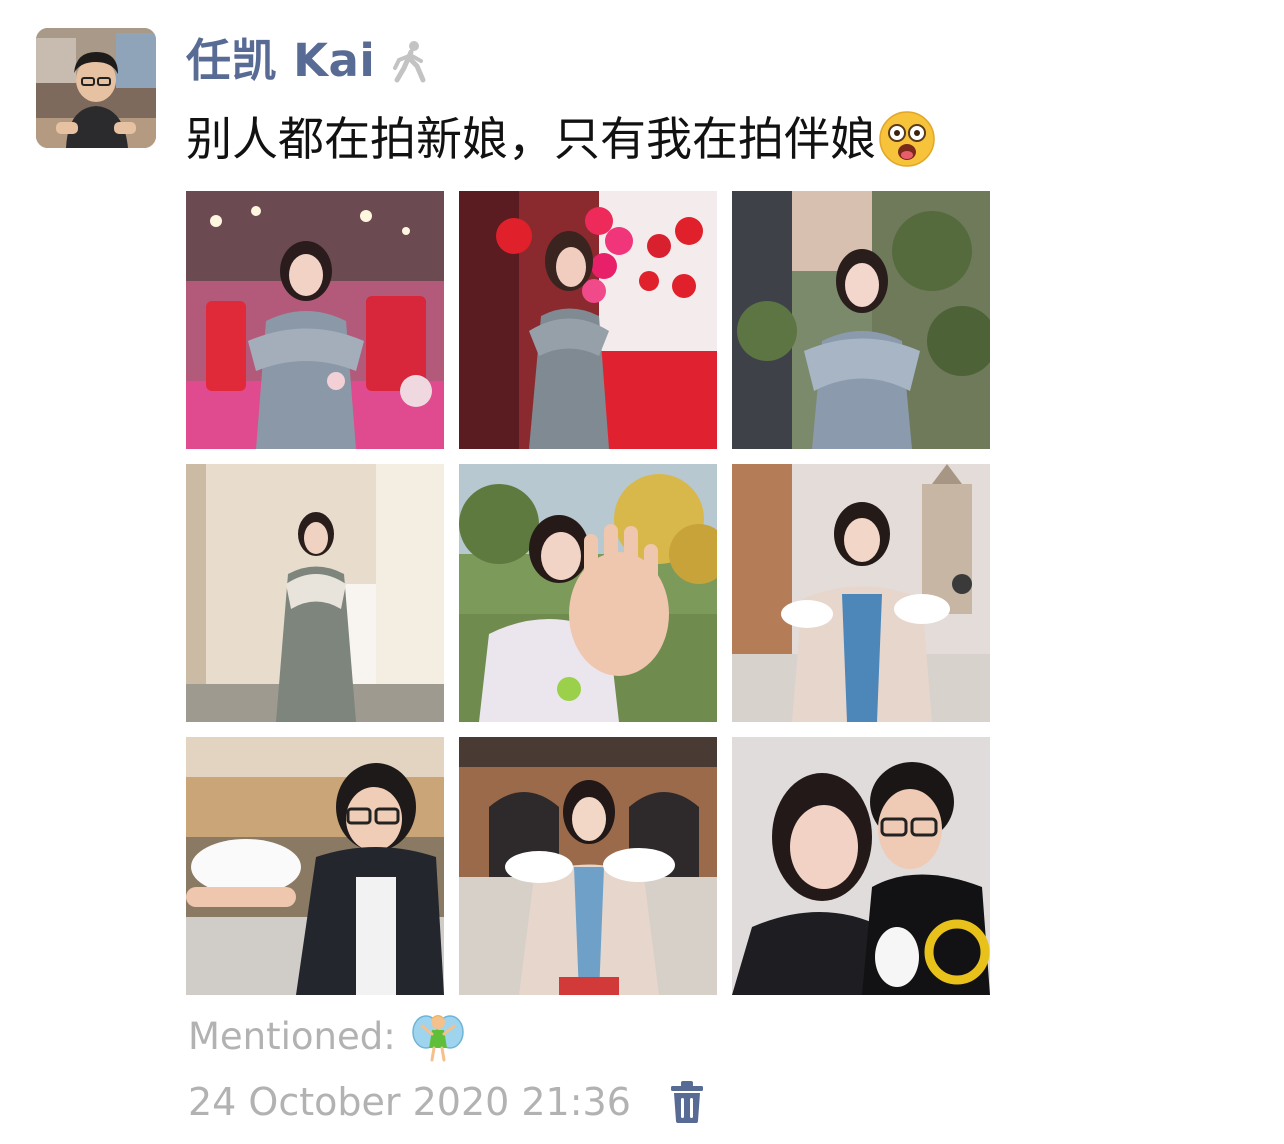 This screenshot has height=1144, width=1284. I want to click on mentioned-row: Mentioned:, so click(327, 1036).